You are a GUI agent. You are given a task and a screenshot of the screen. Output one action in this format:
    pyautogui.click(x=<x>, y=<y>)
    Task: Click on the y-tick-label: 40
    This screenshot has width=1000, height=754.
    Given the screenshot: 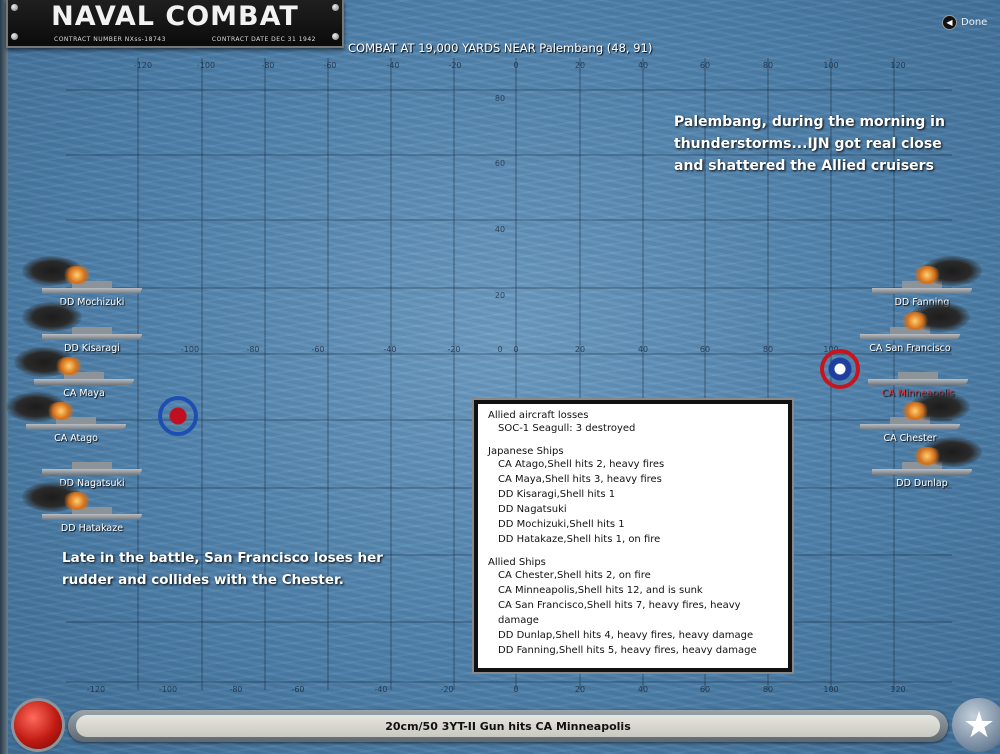 What is the action you would take?
    pyautogui.click(x=500, y=229)
    